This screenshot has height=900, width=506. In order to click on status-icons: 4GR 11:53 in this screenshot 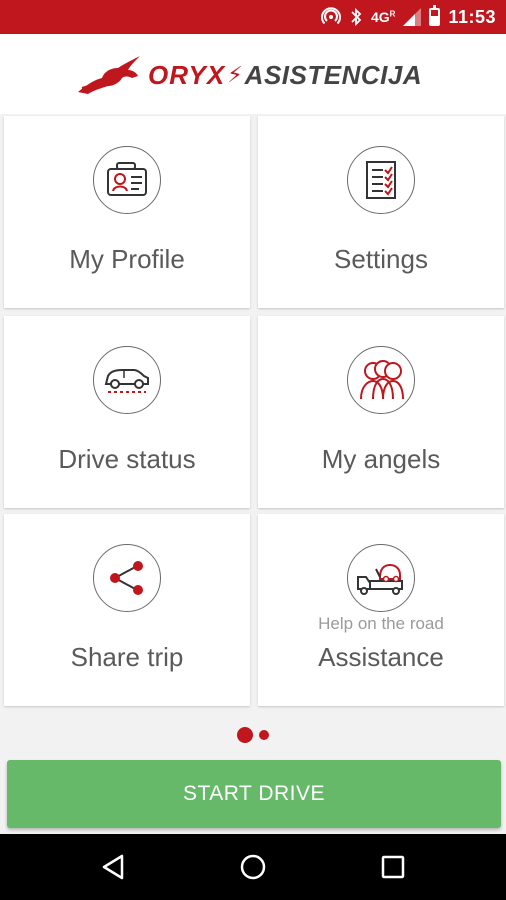, I will do `click(408, 17)`.